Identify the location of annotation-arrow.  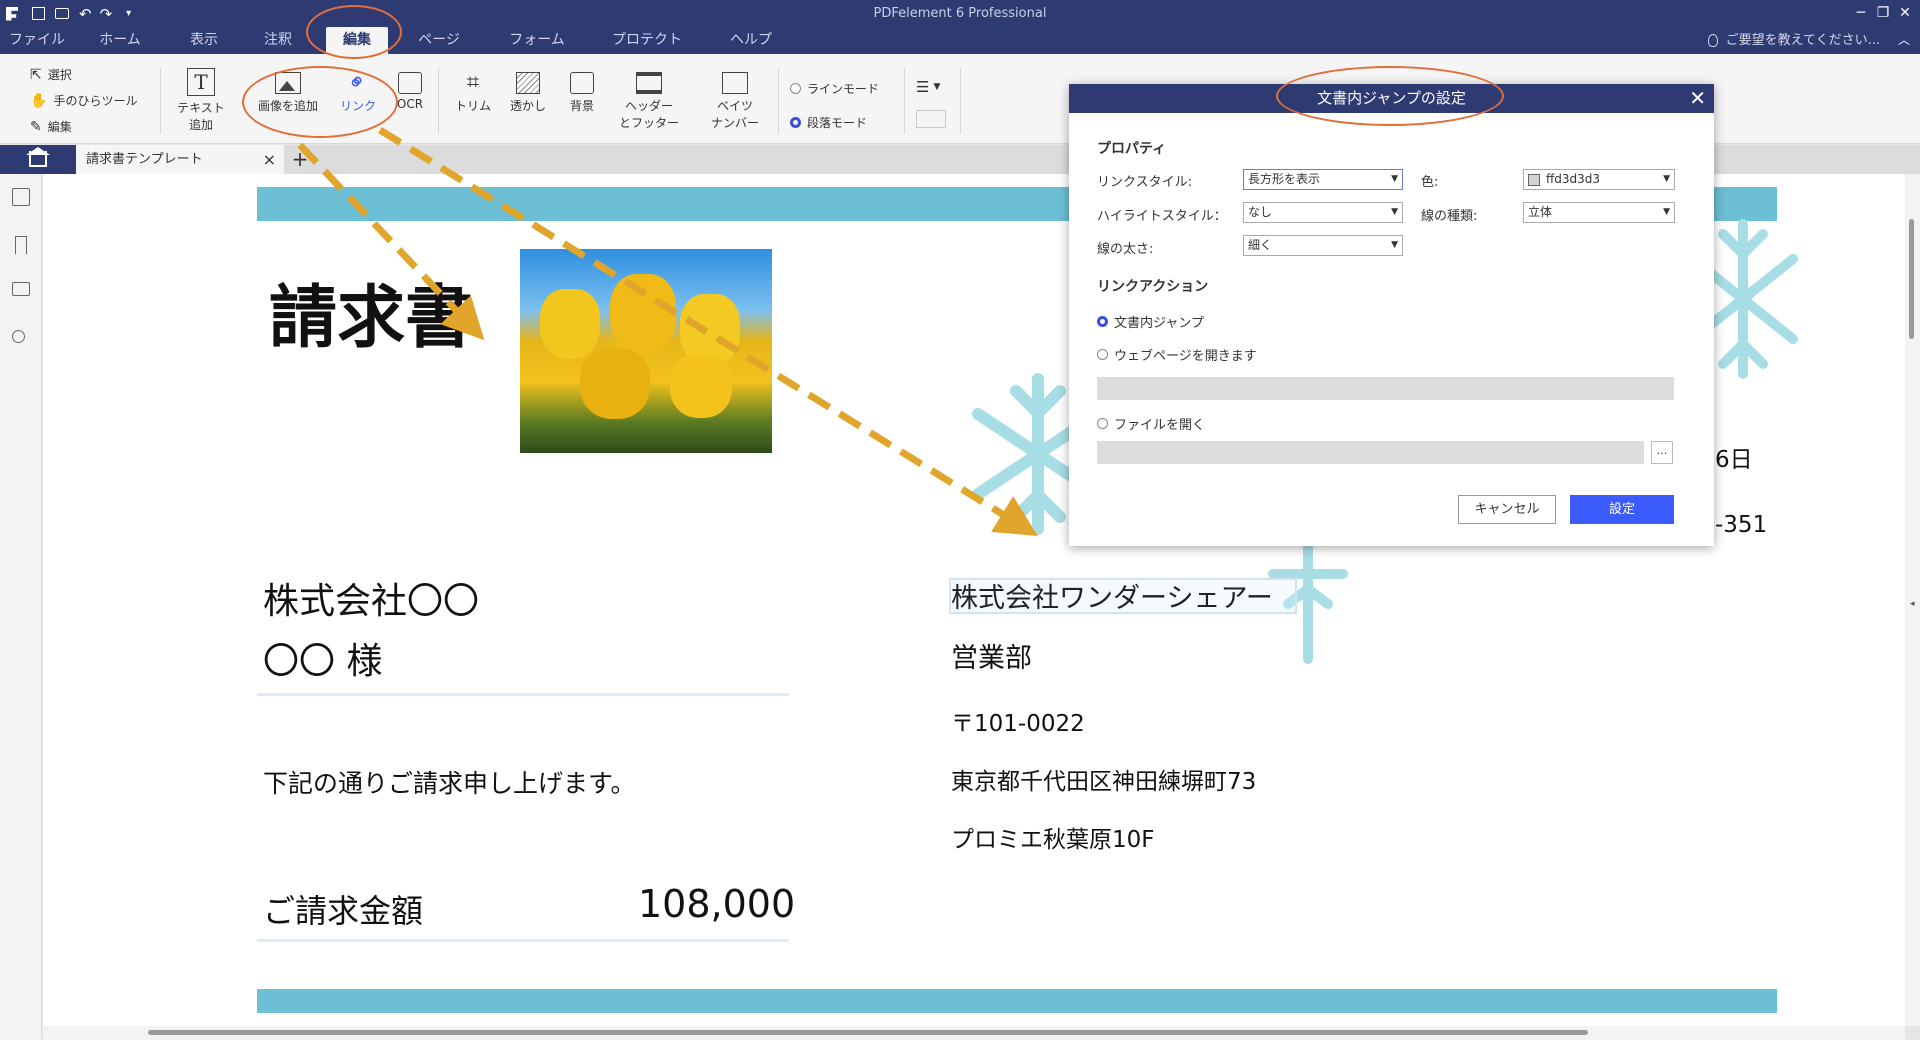
(708, 332).